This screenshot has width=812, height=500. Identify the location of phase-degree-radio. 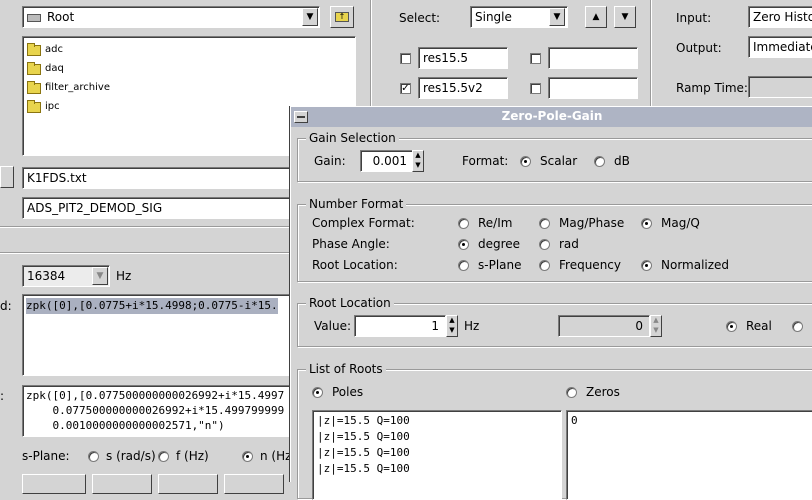
(463, 244).